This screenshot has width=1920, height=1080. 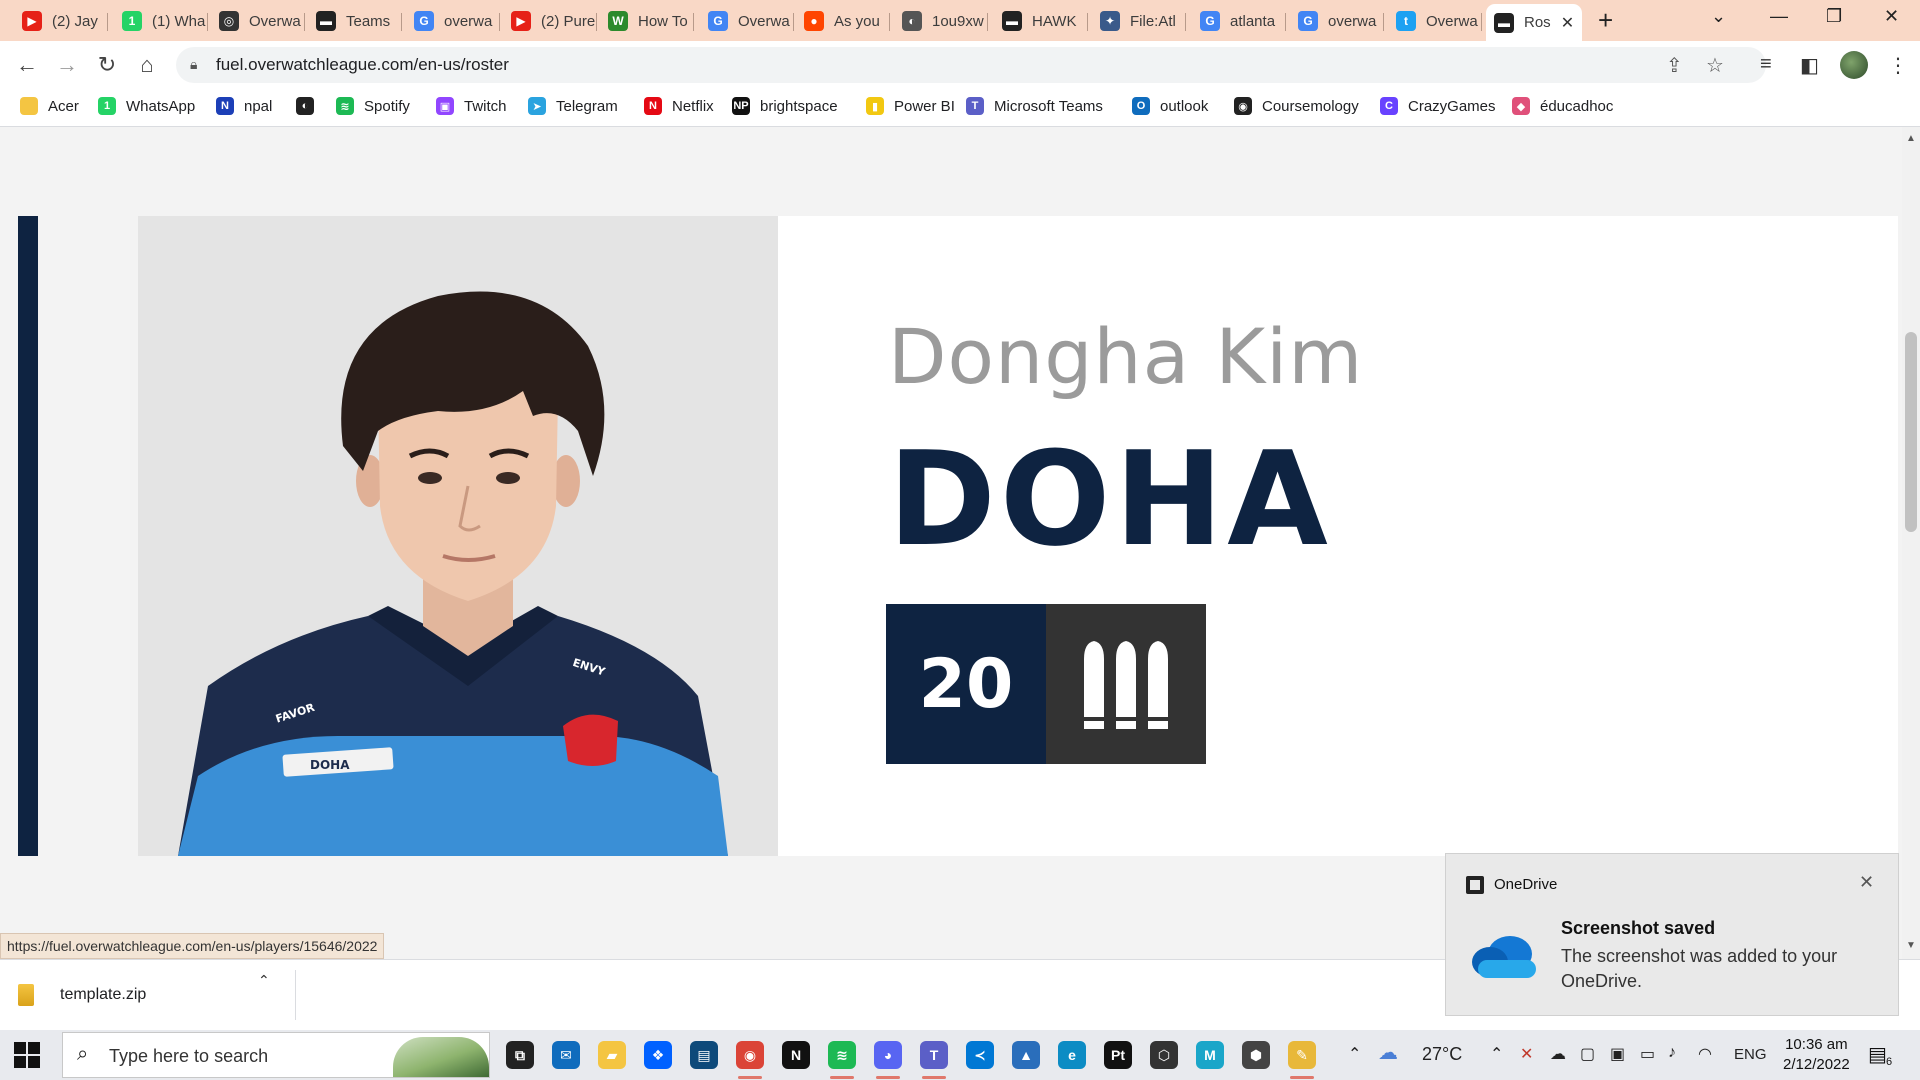 What do you see at coordinates (796, 1055) in the screenshot?
I see `netflix-icon: N` at bounding box center [796, 1055].